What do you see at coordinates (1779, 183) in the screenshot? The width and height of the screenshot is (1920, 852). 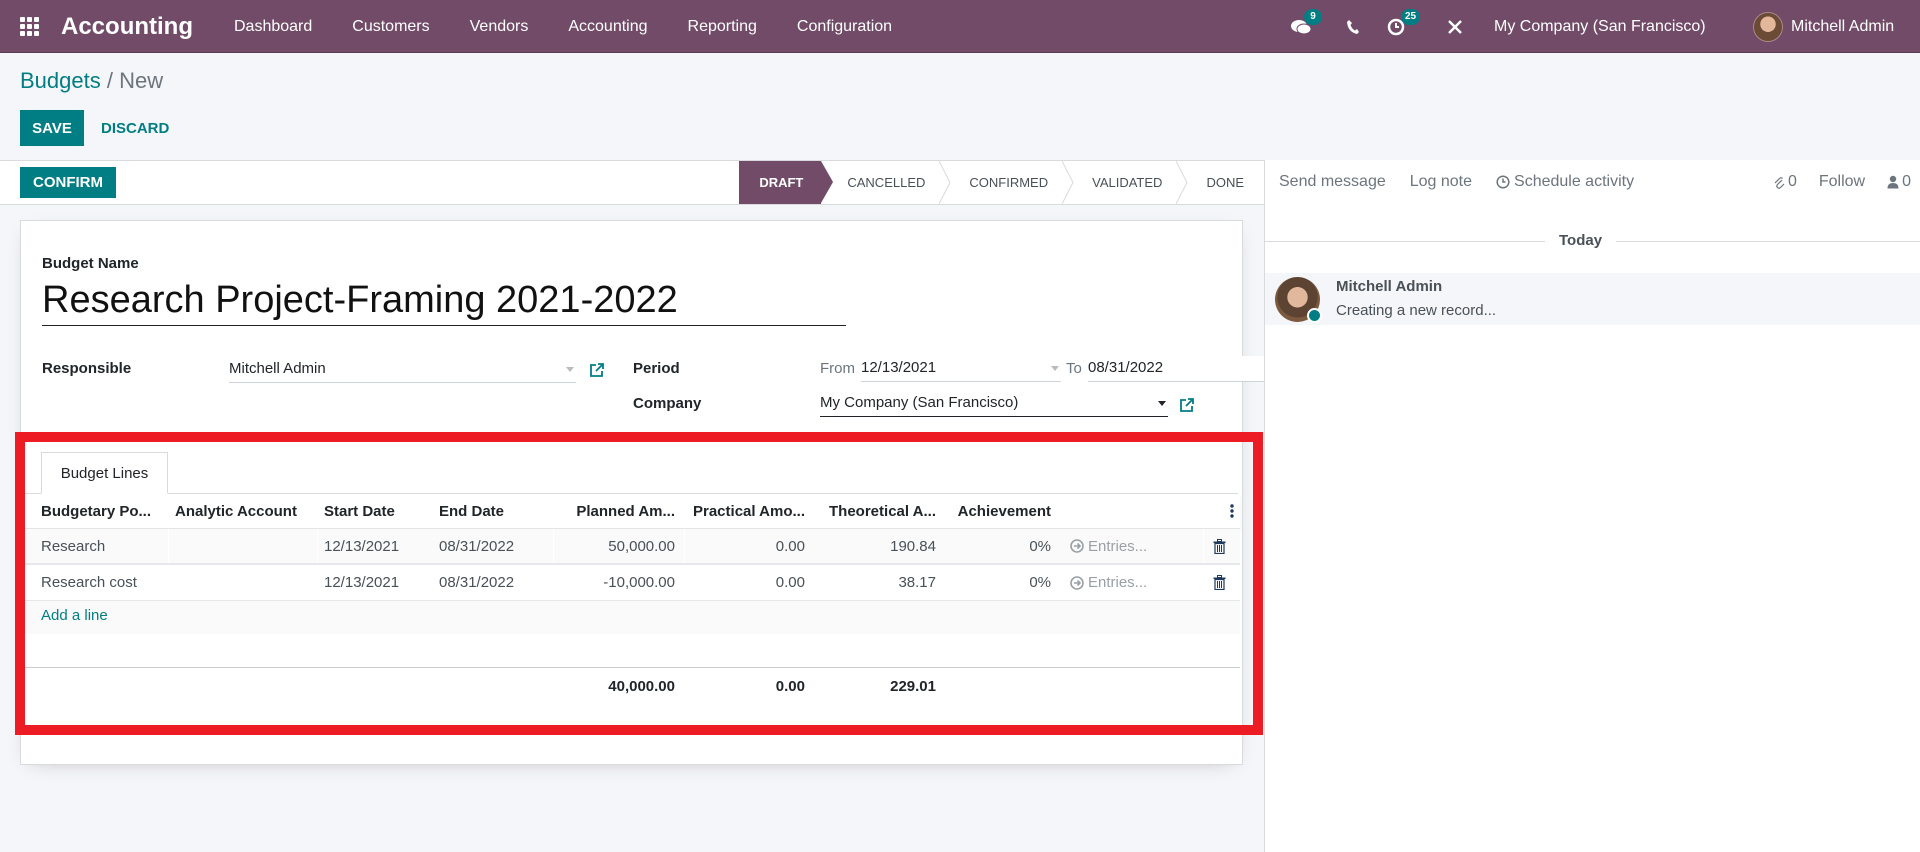 I see `paperclip-icon` at bounding box center [1779, 183].